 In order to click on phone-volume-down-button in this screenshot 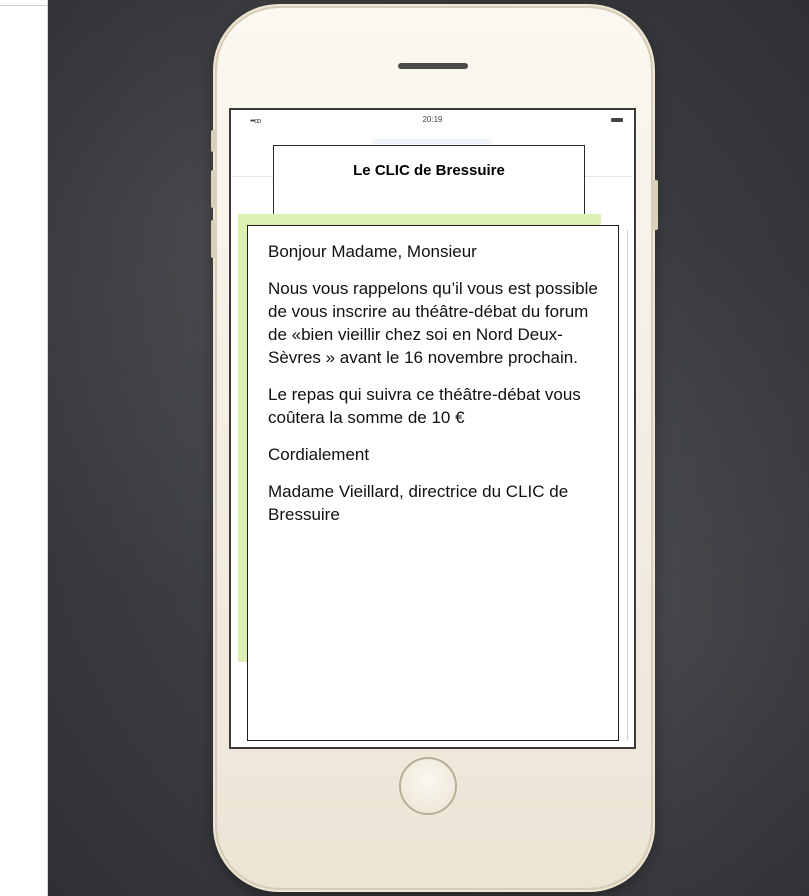, I will do `click(214, 239)`.